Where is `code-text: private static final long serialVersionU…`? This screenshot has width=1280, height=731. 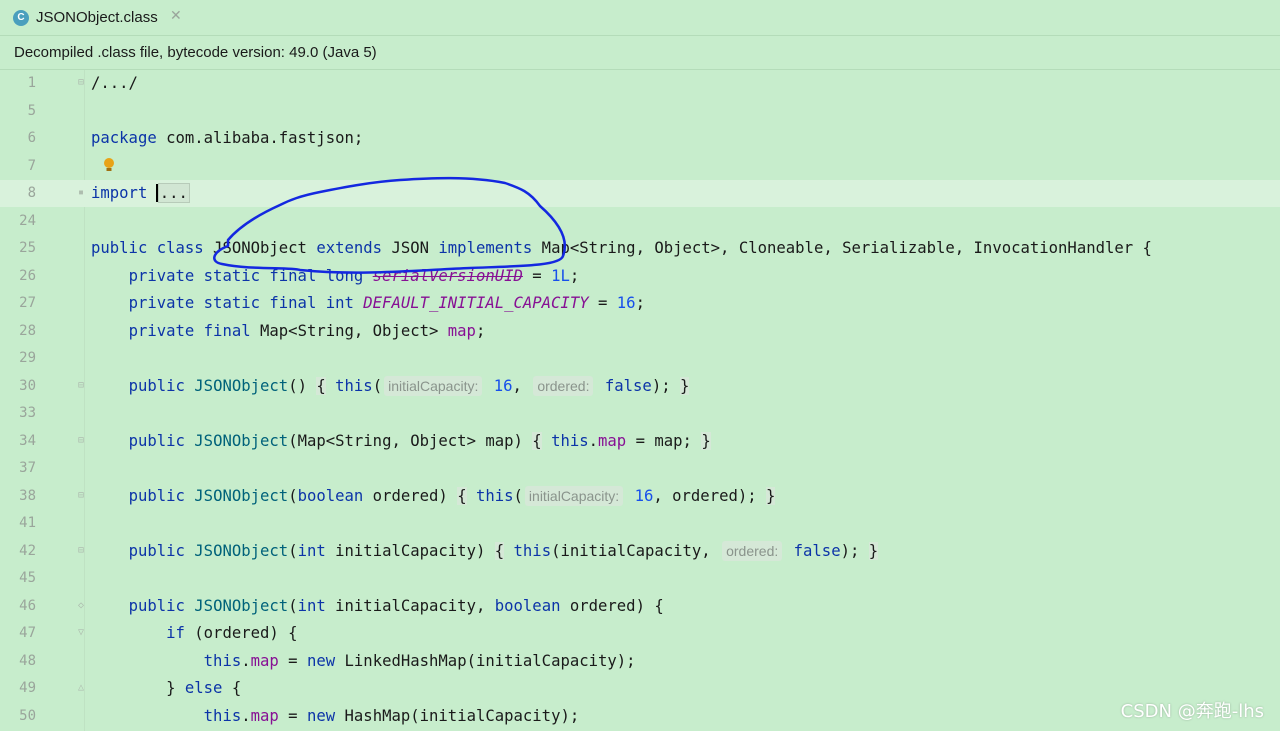
code-text: private static final long serialVersionU… is located at coordinates (335, 276).